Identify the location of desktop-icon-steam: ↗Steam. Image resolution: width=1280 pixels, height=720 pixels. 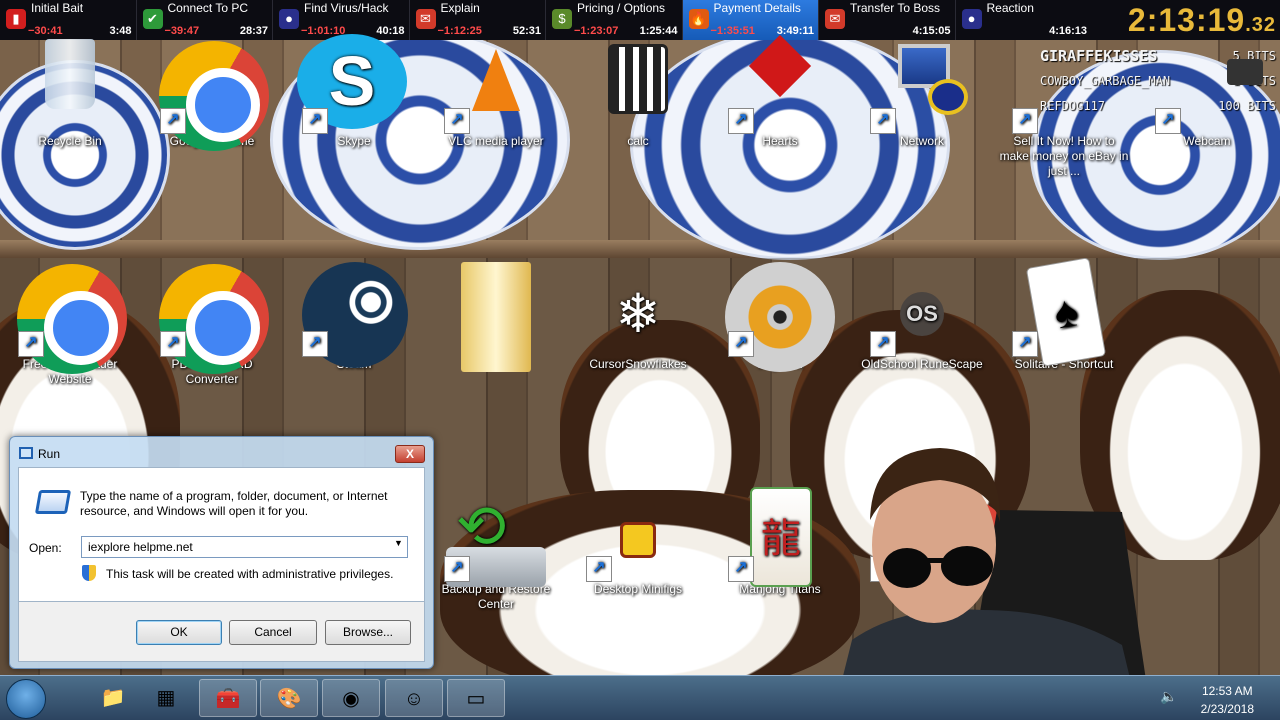
(354, 317).